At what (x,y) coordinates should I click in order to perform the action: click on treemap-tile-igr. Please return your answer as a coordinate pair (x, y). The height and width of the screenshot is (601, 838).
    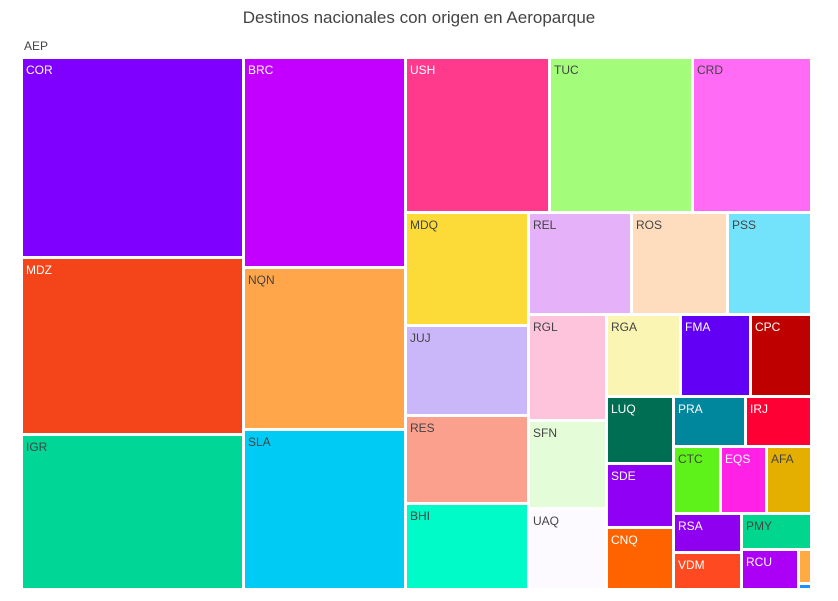
    Looking at the image, I should click on (132, 512).